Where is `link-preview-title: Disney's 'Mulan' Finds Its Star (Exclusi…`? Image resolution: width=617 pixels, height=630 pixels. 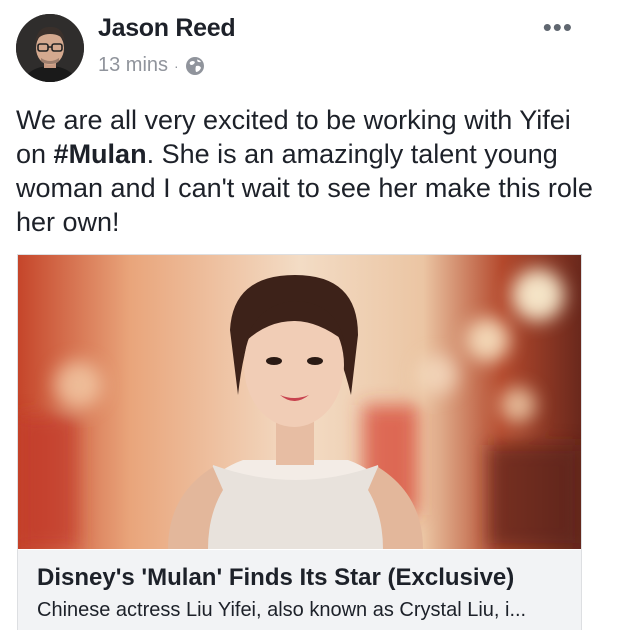 link-preview-title: Disney's 'Mulan' Finds Its Star (Exclusi… is located at coordinates (275, 578).